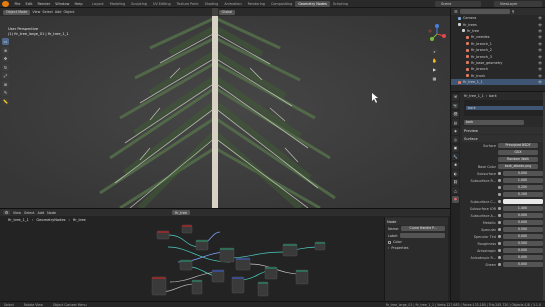 The width and height of the screenshot is (545, 307). I want to click on menu-render: Render, so click(44, 4).